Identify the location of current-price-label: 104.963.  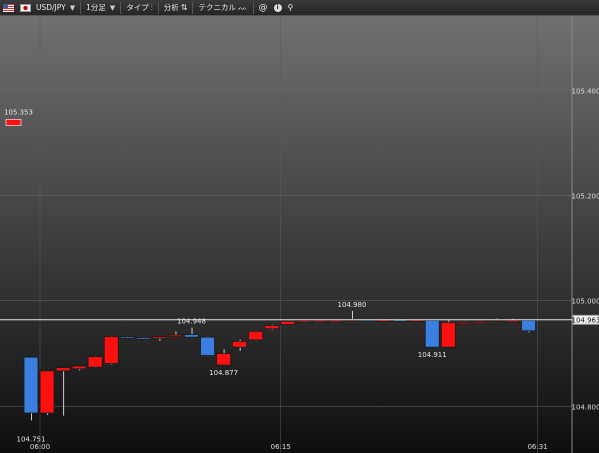
(585, 320).